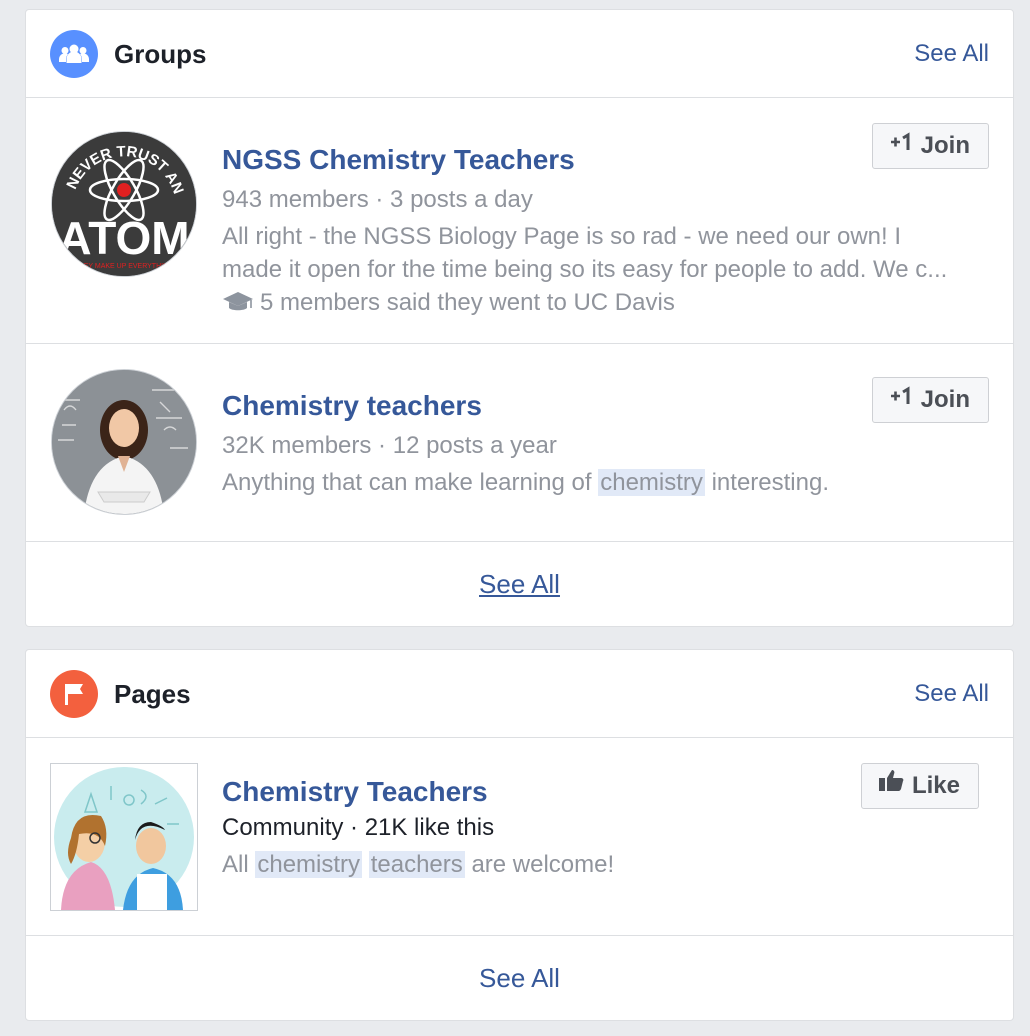  I want to click on group-meta: 32K members · 12 posts a year, so click(389, 445).